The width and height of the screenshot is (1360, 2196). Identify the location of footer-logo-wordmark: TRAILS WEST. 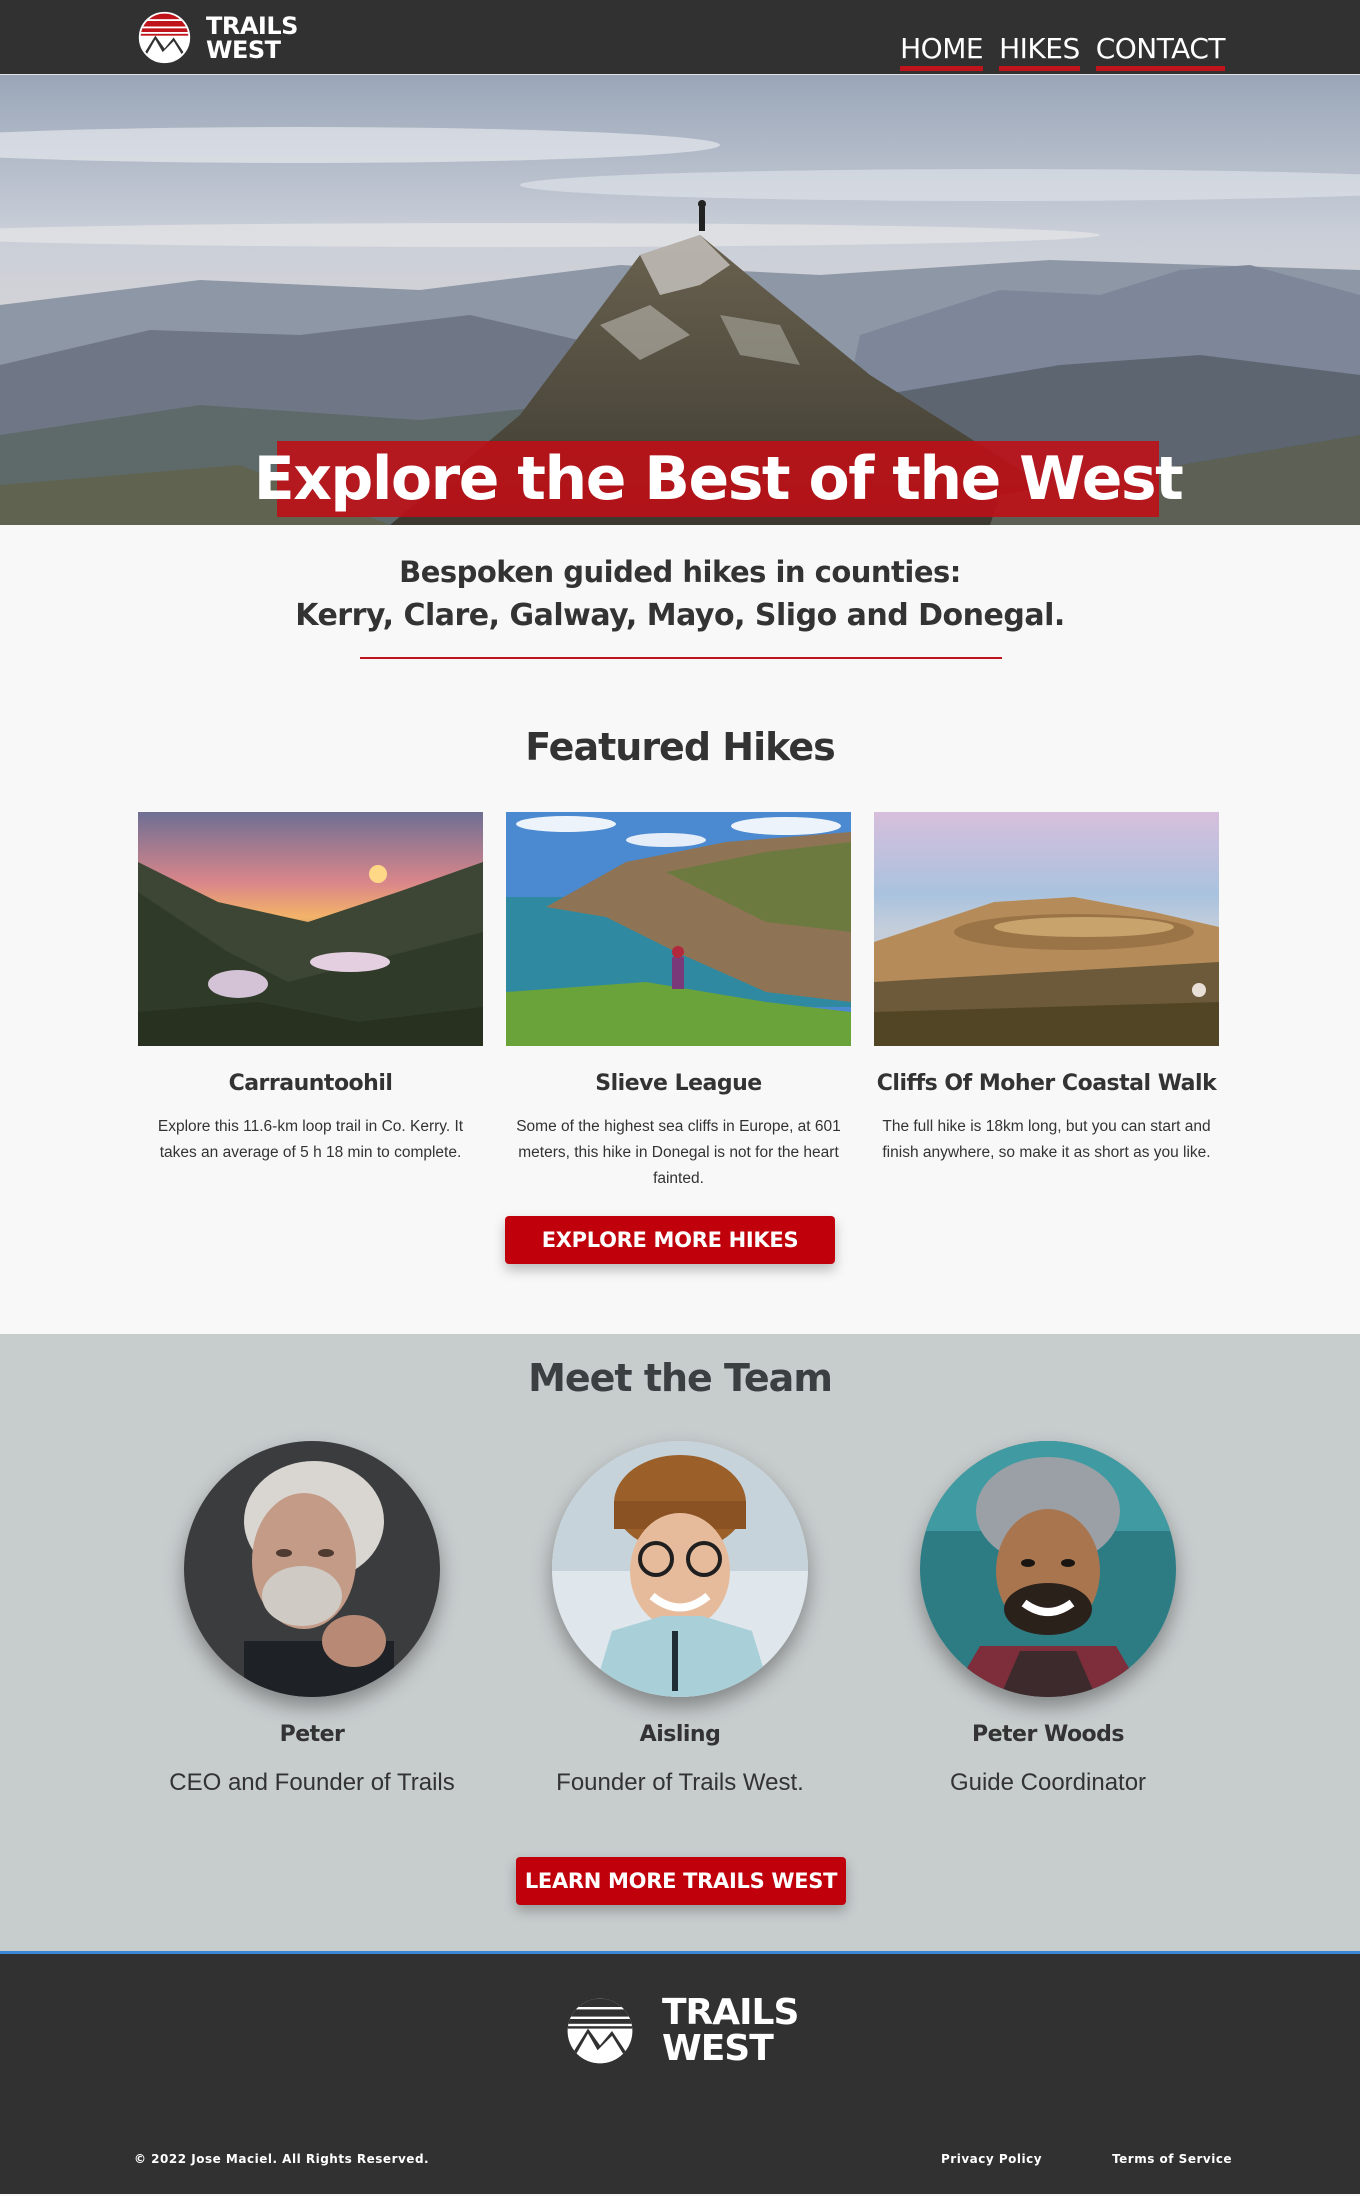
(730, 2030).